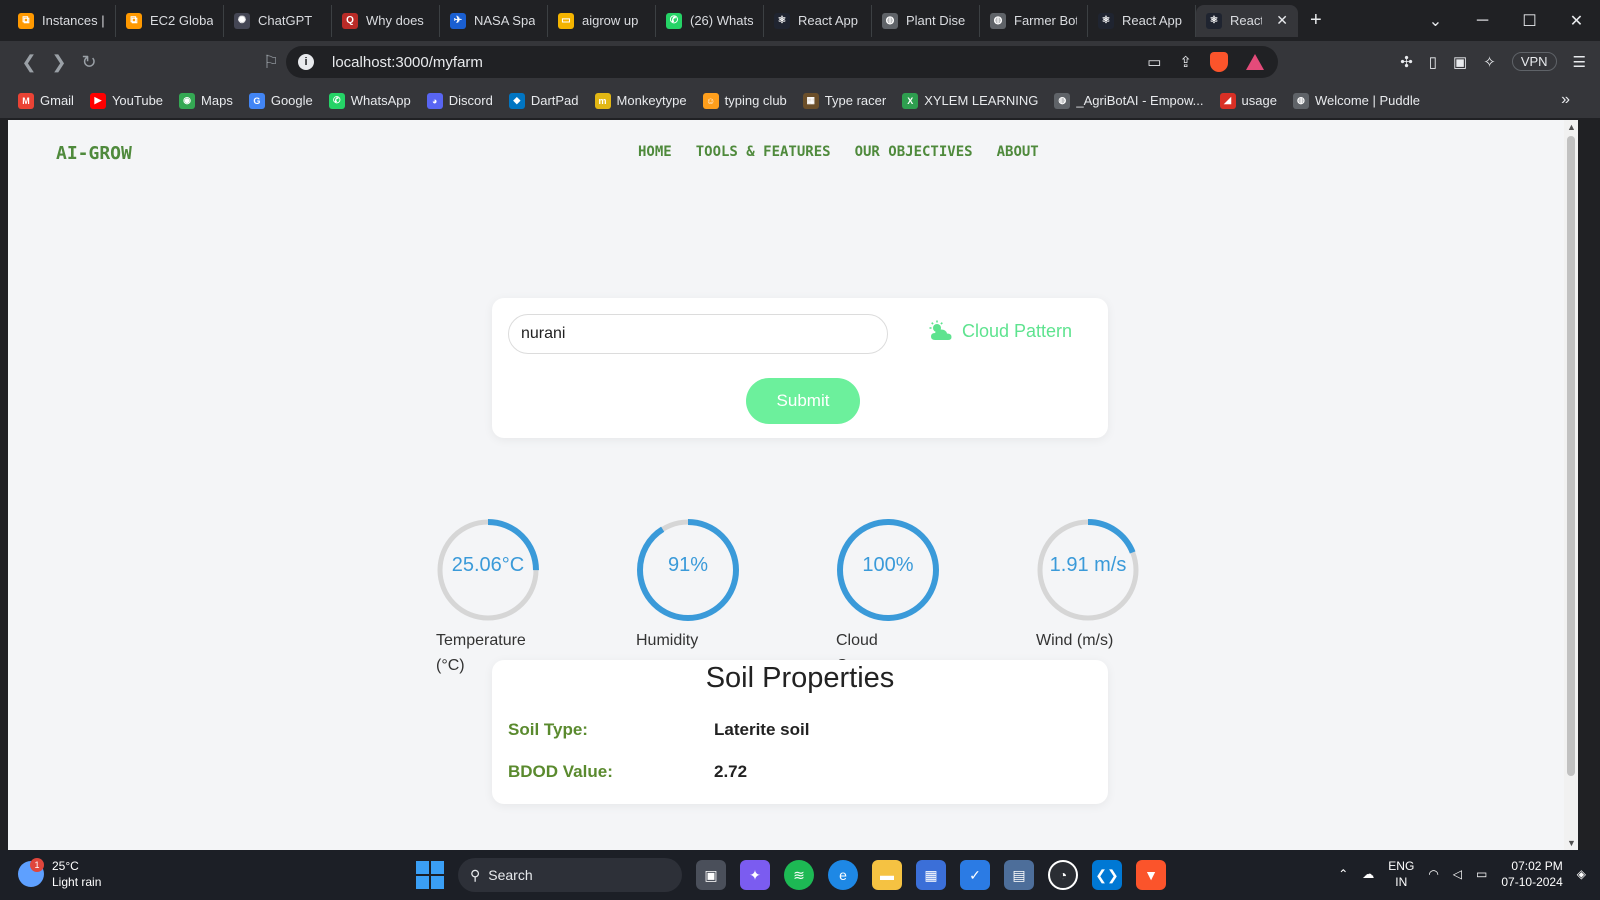 This screenshot has width=1600, height=900. I want to click on file-explorer-icon: ▬, so click(887, 875).